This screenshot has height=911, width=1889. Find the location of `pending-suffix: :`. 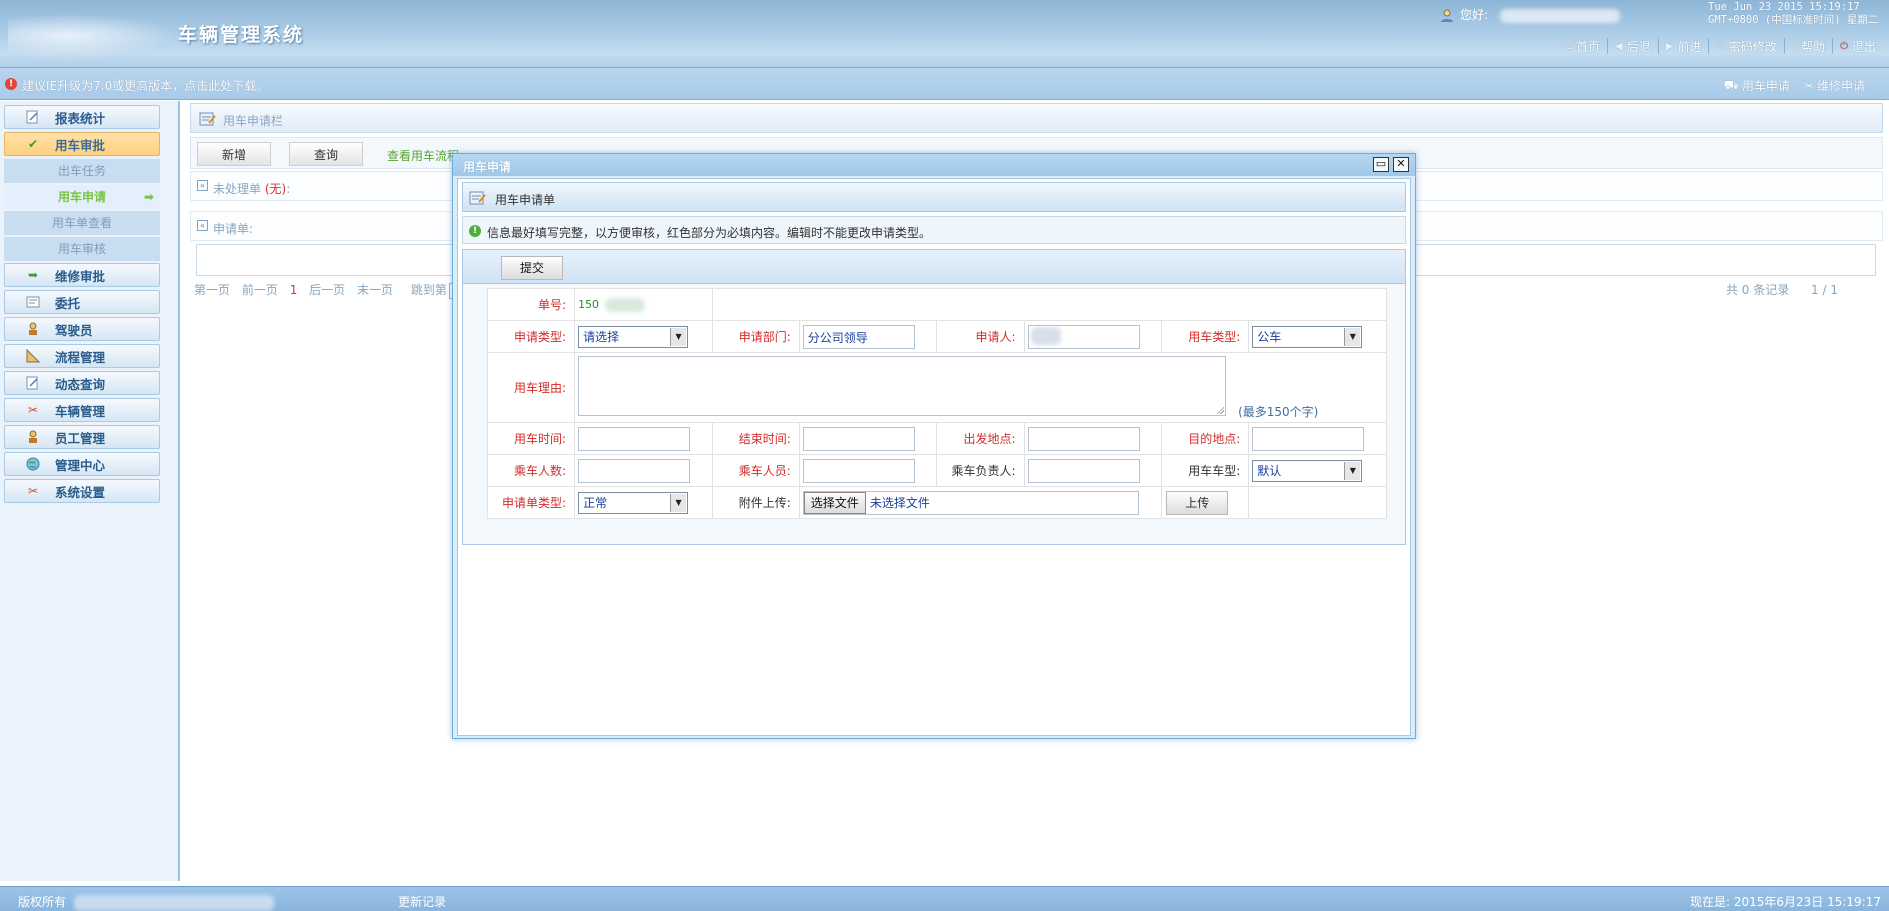

pending-suffix: : is located at coordinates (288, 189).